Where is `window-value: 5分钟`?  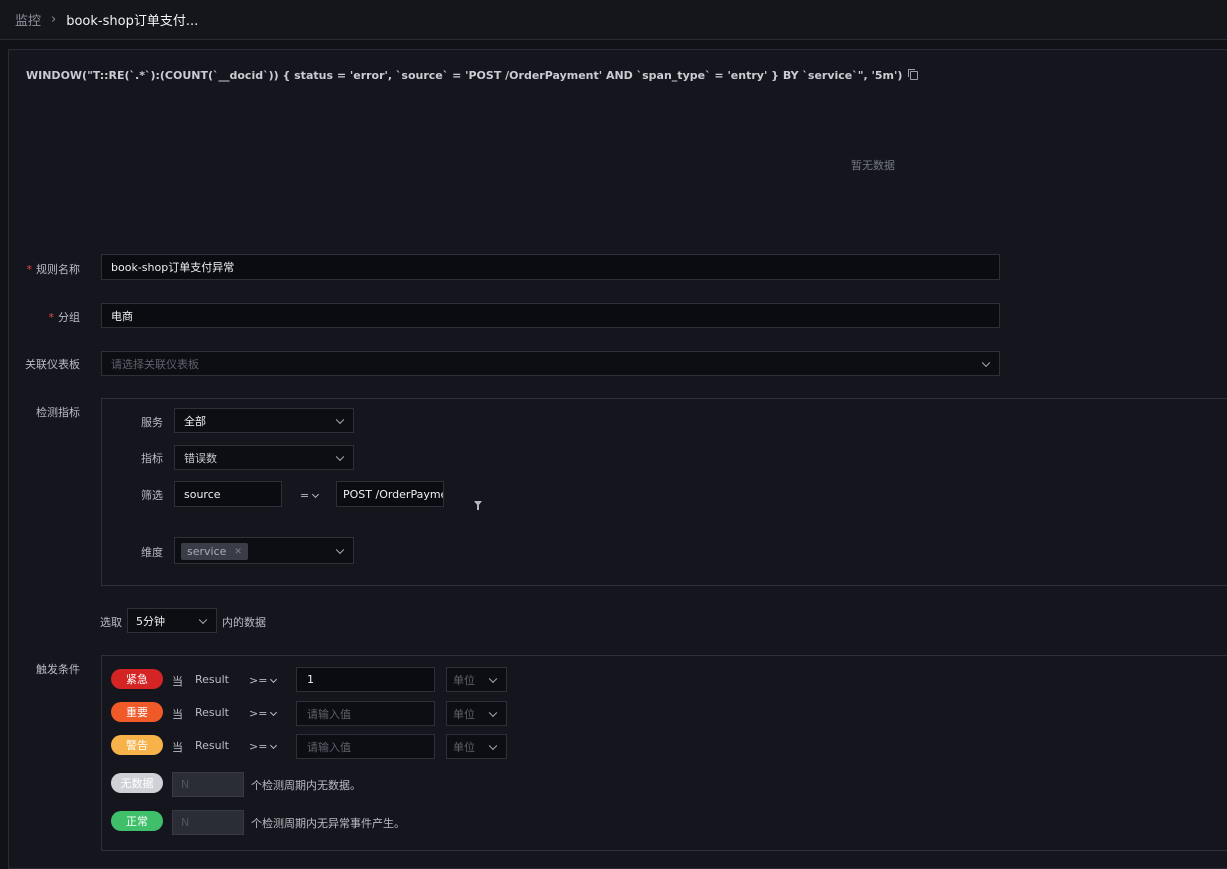
window-value: 5分钟 is located at coordinates (150, 621).